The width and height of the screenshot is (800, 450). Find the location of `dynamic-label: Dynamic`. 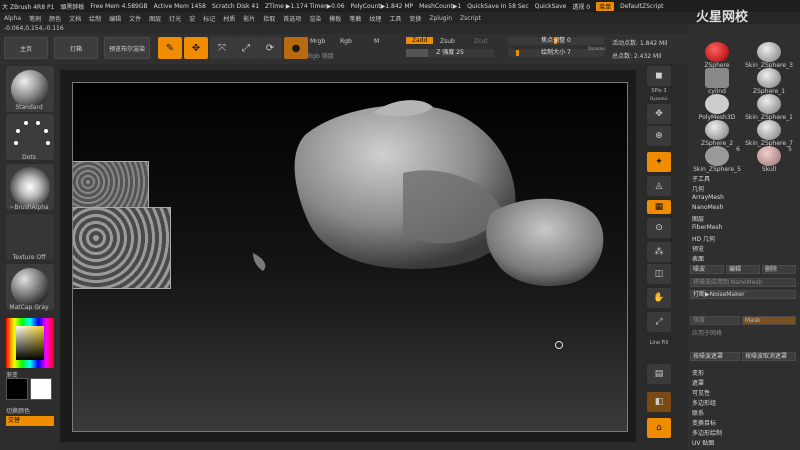

dynamic-label: Dynamic is located at coordinates (659, 98).